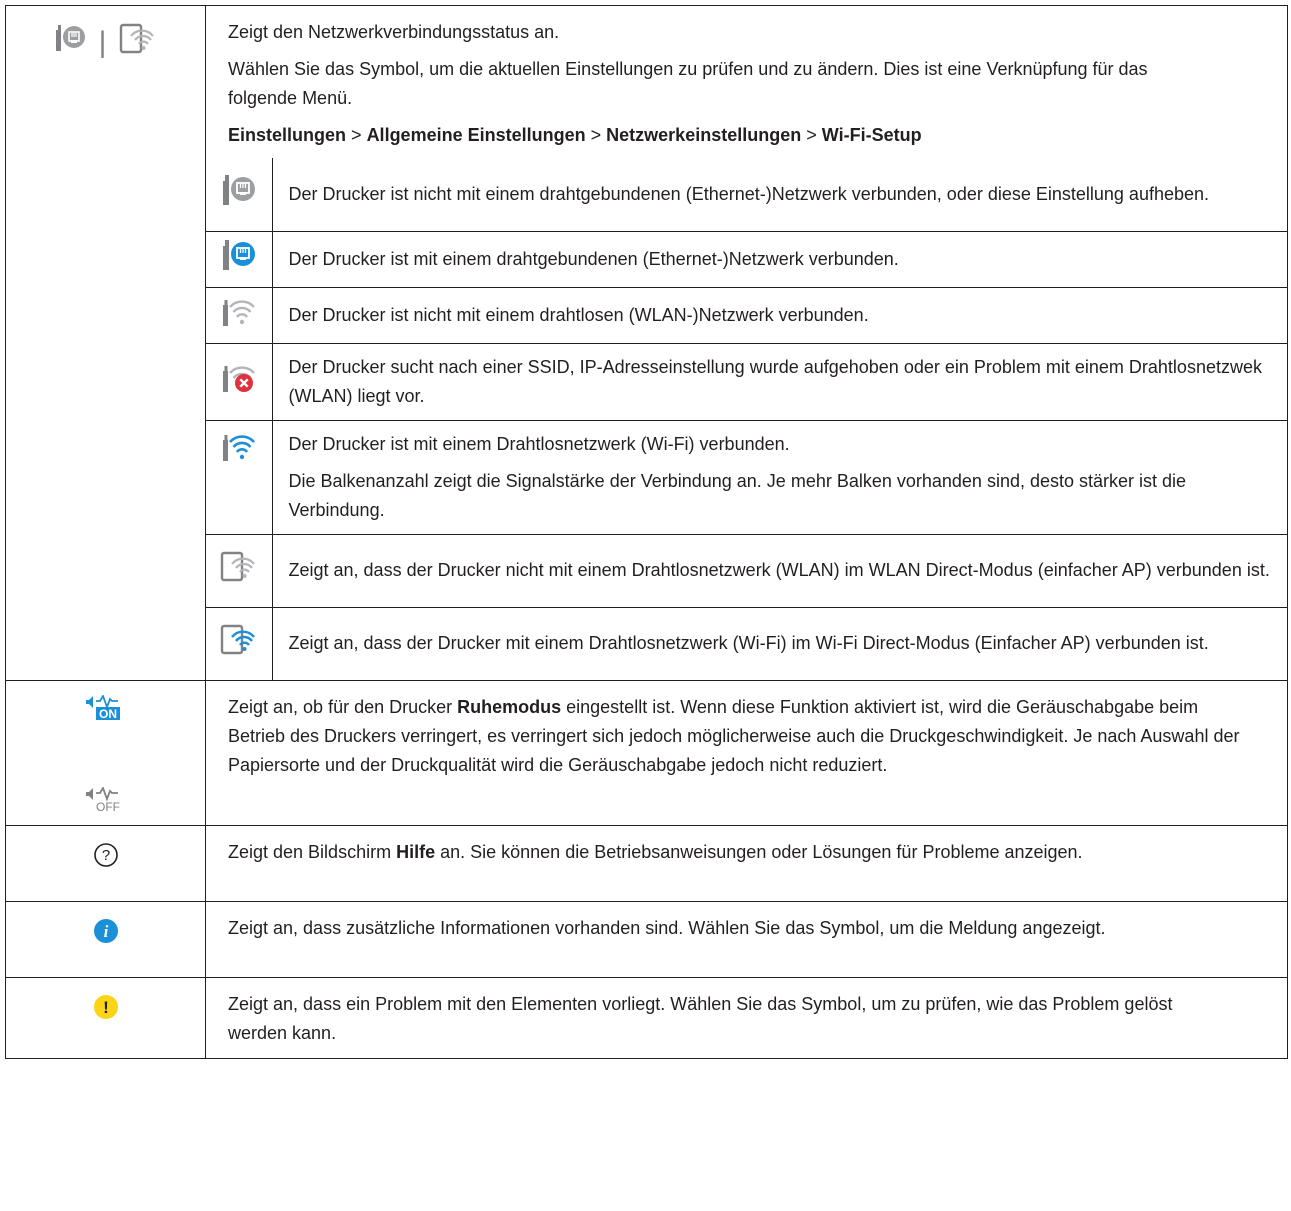 The width and height of the screenshot is (1291, 1211). What do you see at coordinates (108, 806) in the screenshot?
I see `quiet-off-label: OFF` at bounding box center [108, 806].